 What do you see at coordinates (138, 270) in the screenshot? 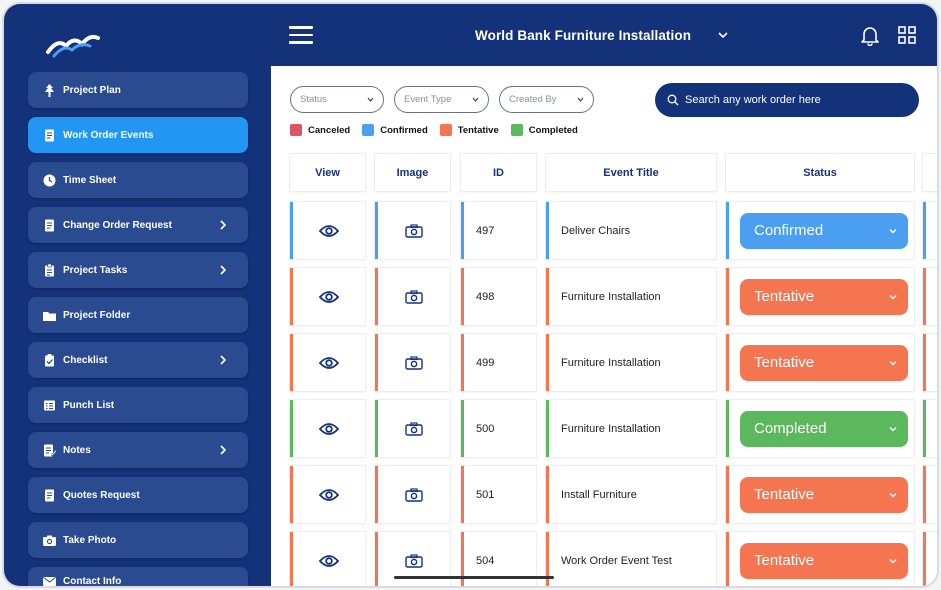
I see `sidebar-item-project-tasks: Project Tasks` at bounding box center [138, 270].